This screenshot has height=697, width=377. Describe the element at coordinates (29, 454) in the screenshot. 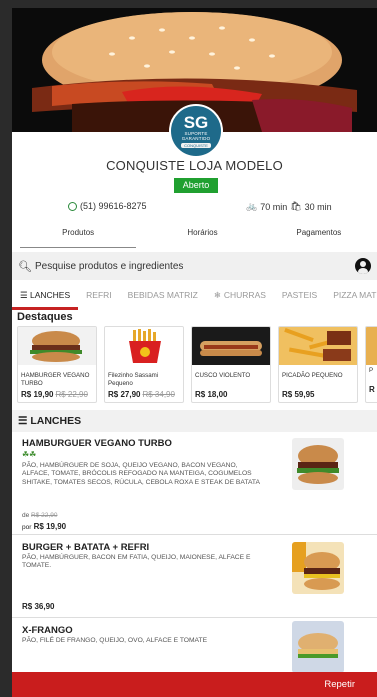

I see `vegan-leaf-icon: ☘☘` at that location.